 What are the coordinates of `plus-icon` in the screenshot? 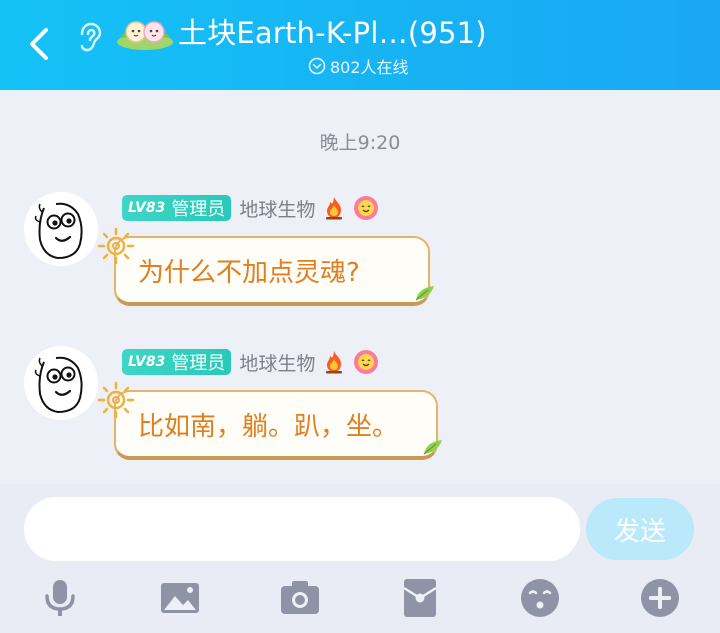 It's located at (660, 598).